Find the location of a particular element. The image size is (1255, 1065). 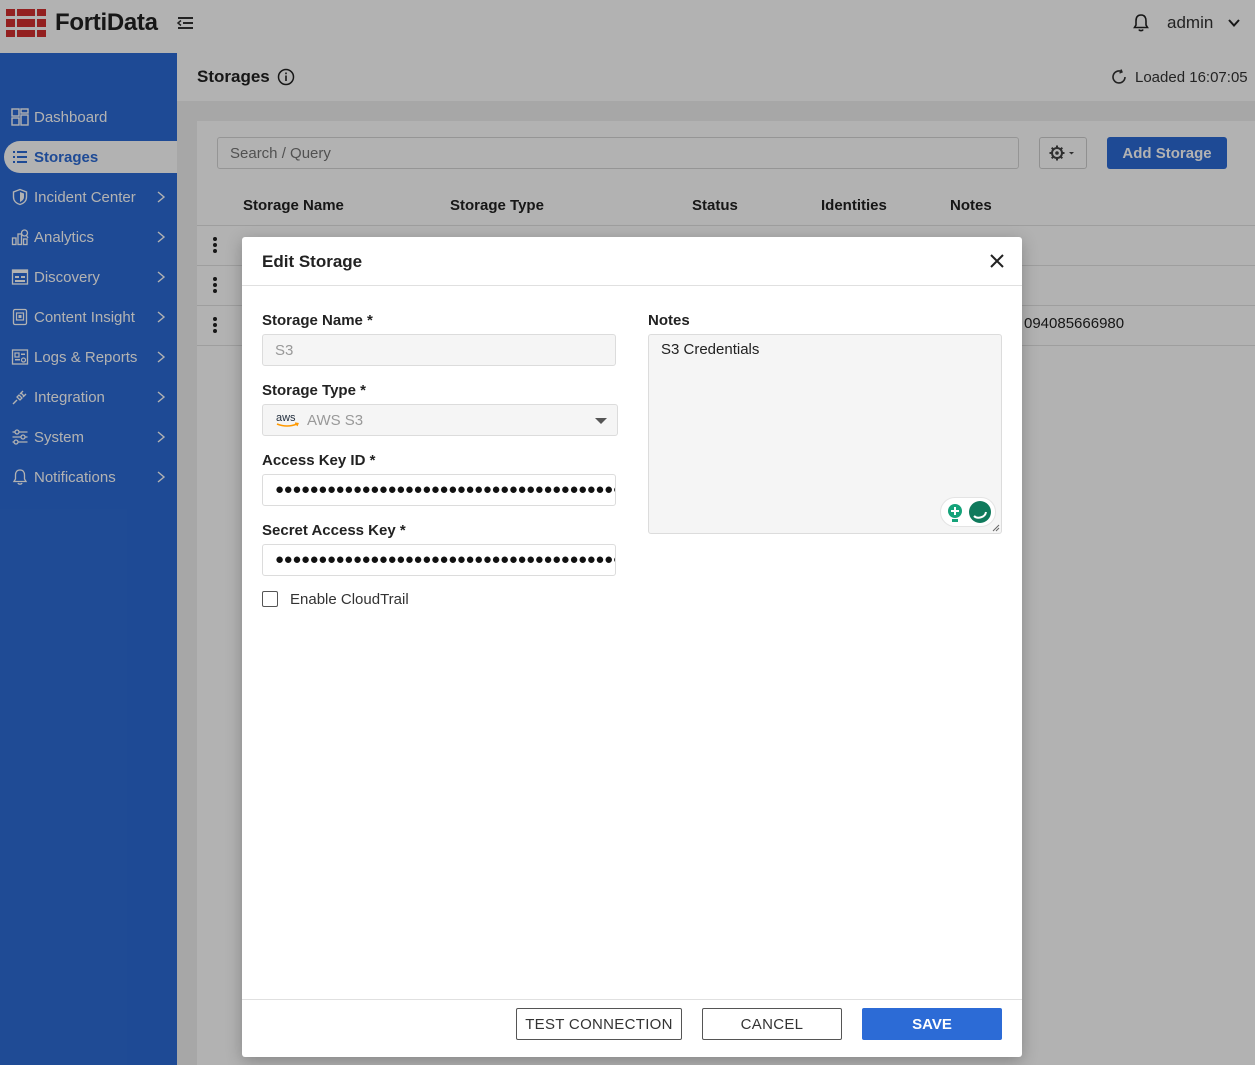

dialog-title: Edit Storage is located at coordinates (312, 261).